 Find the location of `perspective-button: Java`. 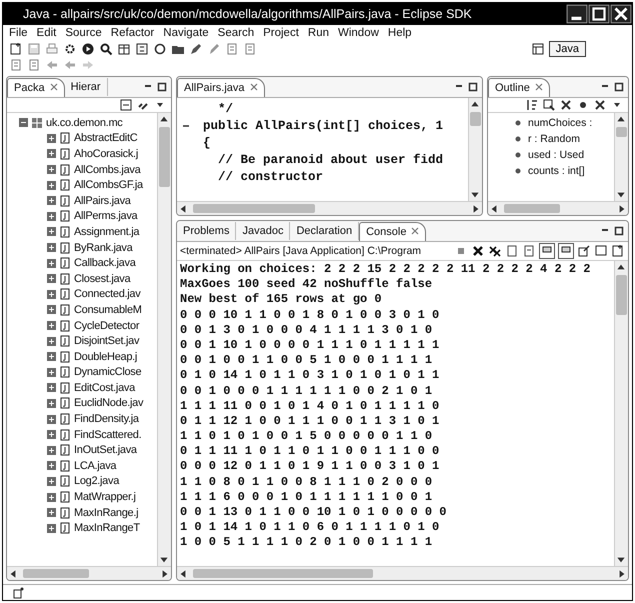

perspective-button: Java is located at coordinates (567, 49).